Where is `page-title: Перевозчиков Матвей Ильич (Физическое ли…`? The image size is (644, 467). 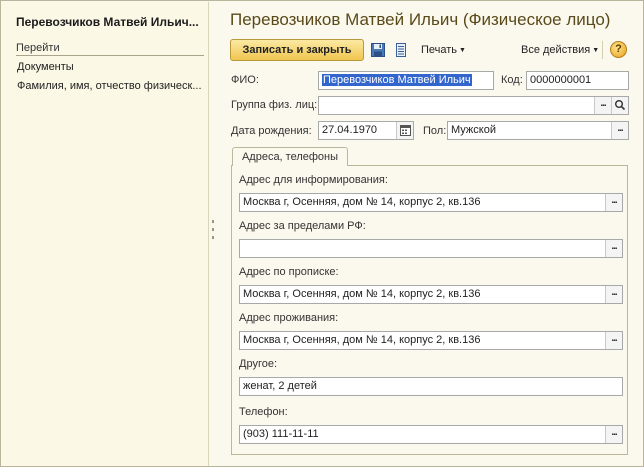
page-title: Перевозчиков Матвей Ильич (Физическое ли… is located at coordinates (420, 19).